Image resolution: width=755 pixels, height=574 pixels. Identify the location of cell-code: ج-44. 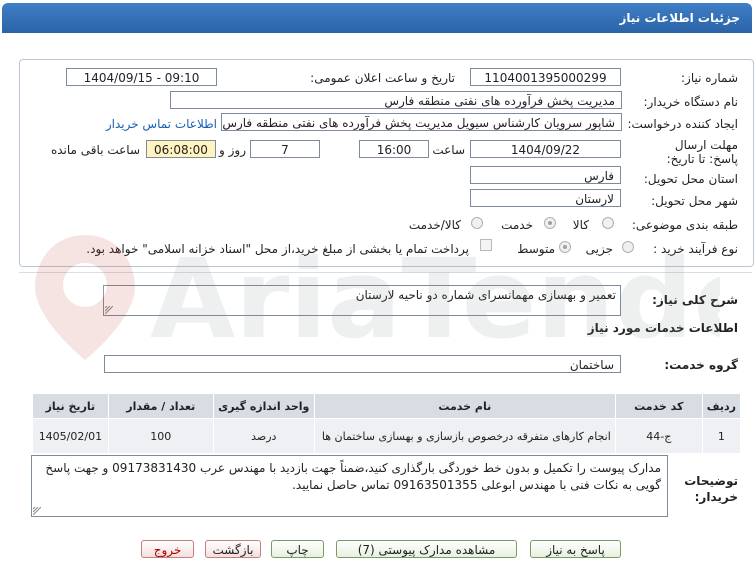
(658, 436).